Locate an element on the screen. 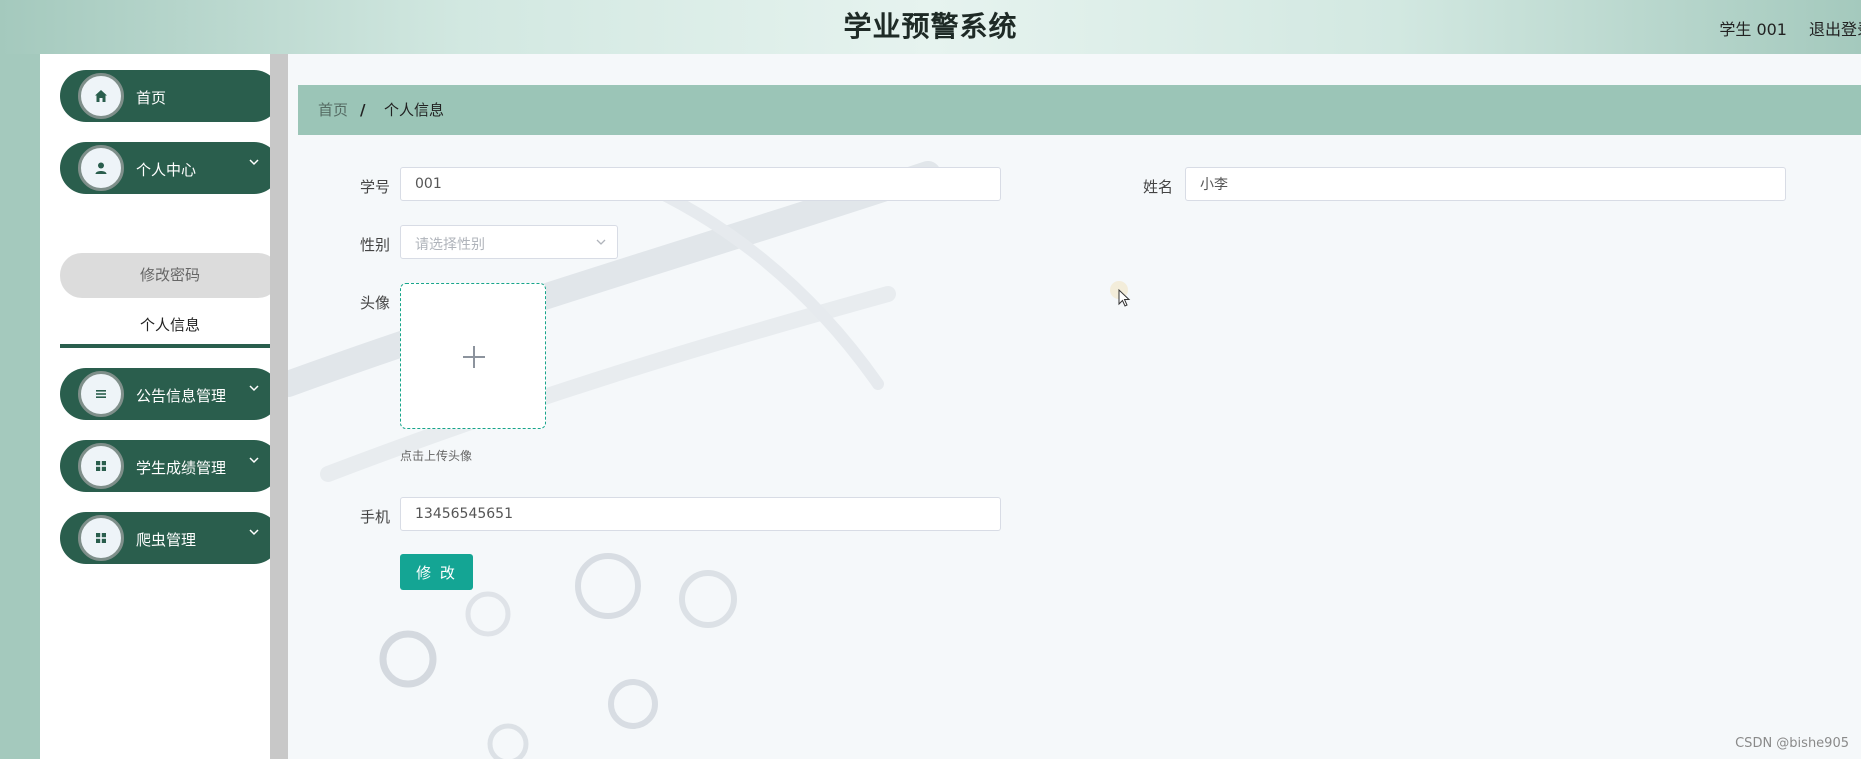 The height and width of the screenshot is (759, 1861). avatar-upload-button is located at coordinates (473, 356).